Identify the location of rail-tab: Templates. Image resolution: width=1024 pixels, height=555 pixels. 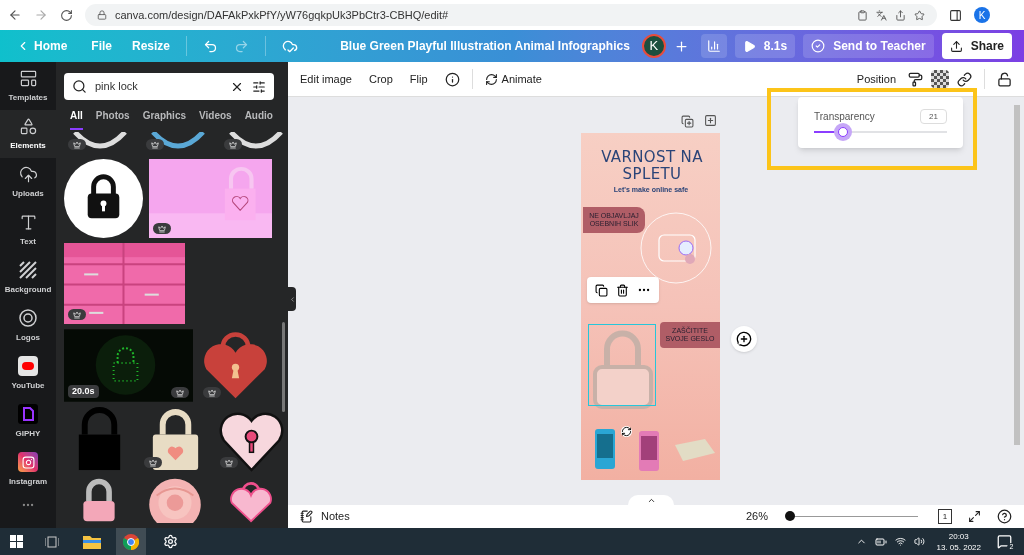
(28, 86).